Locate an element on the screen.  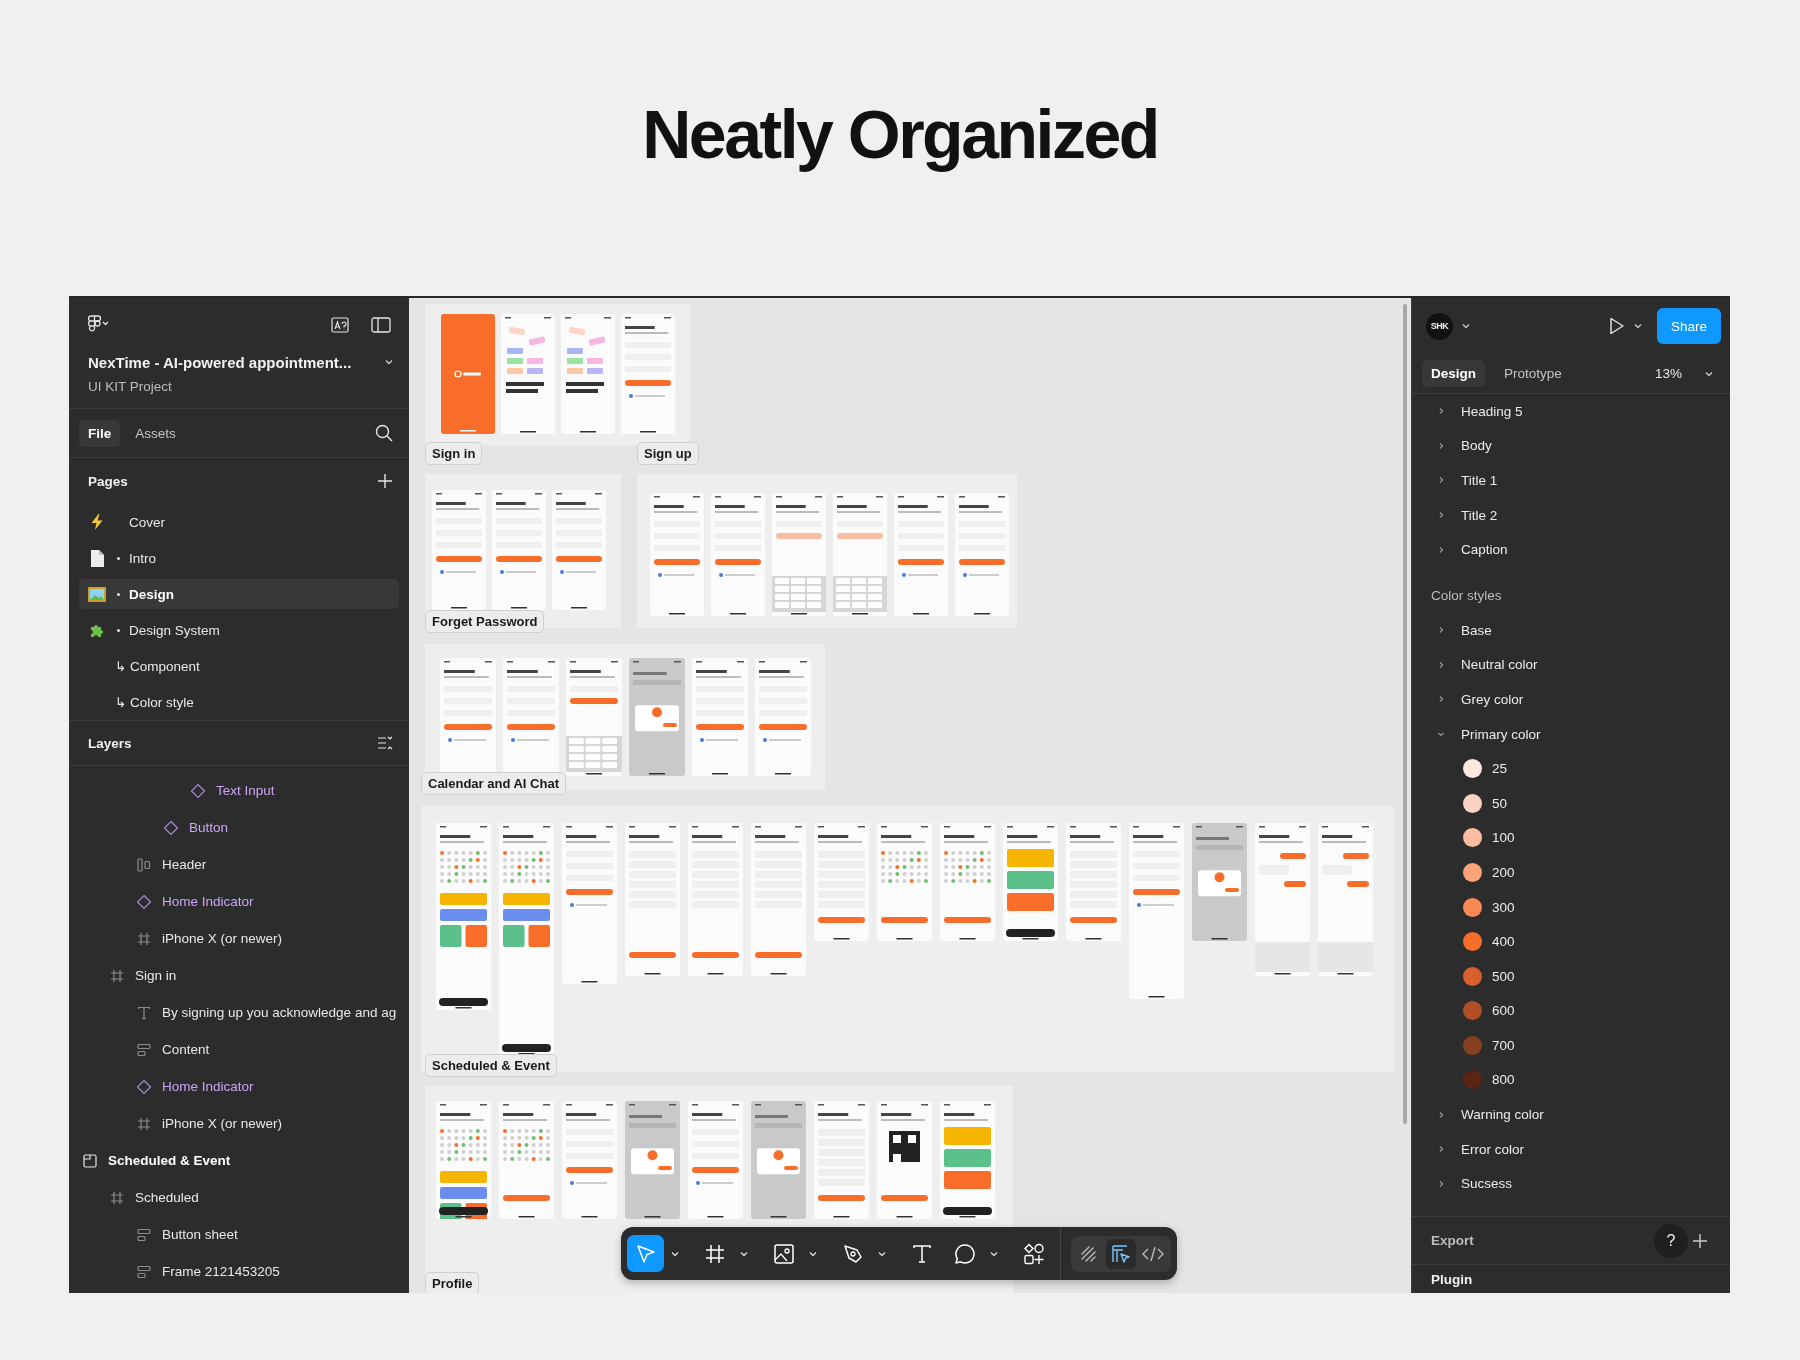
style-group: Warning color is located at coordinates (1571, 1114).